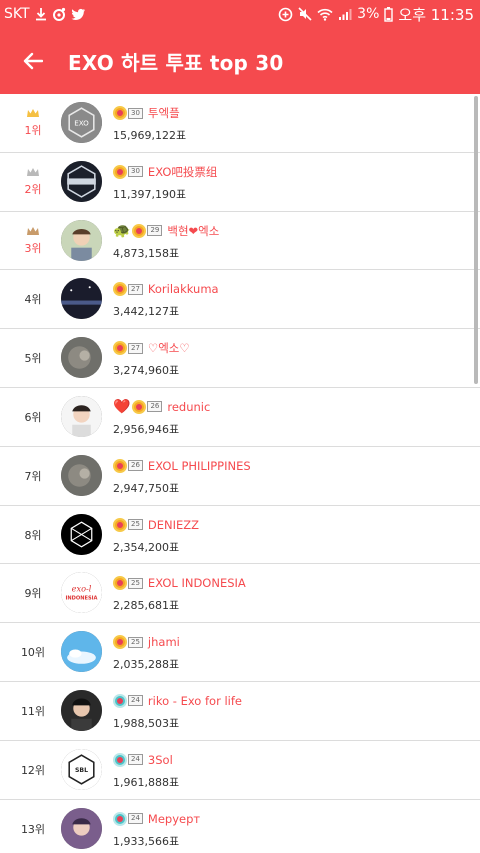 The image size is (480, 853). I want to click on rank-cell: 8위, so click(33, 535).